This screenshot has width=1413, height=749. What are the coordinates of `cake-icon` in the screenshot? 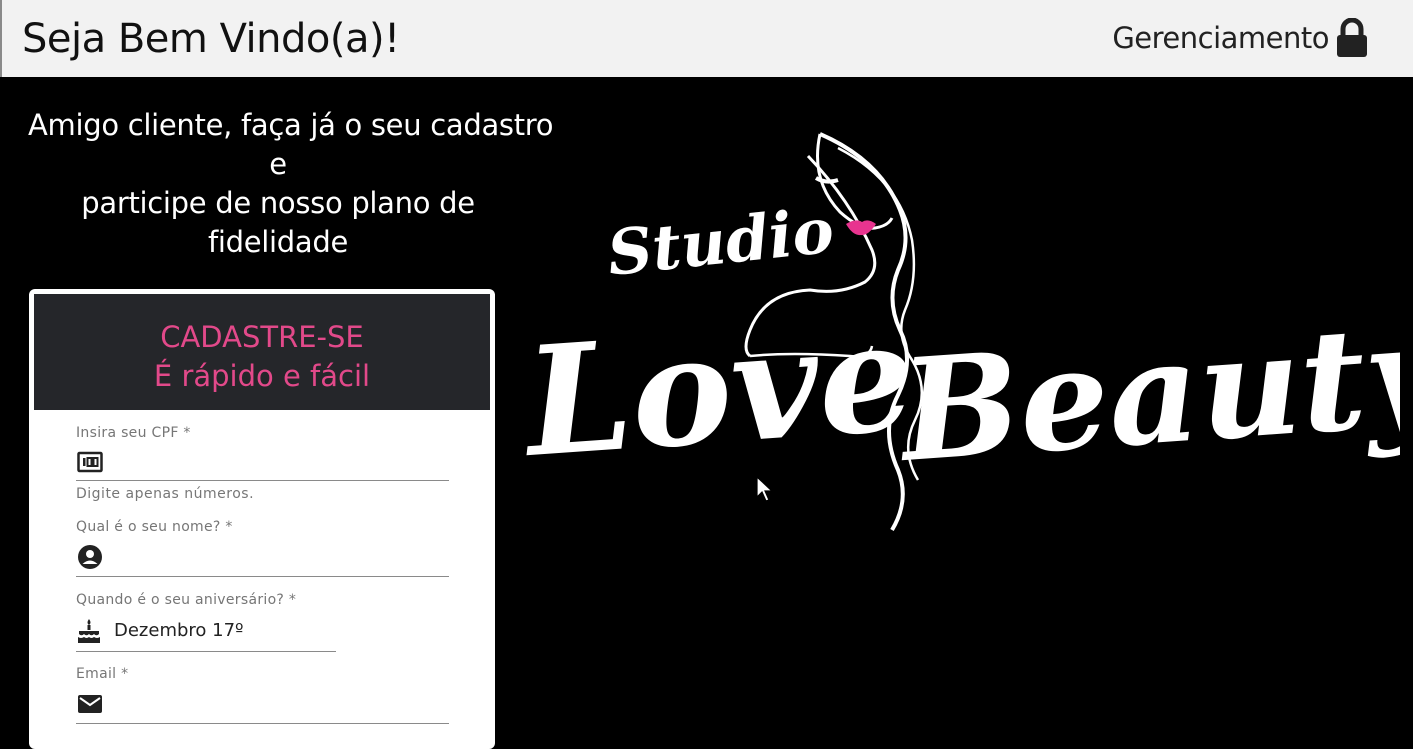 It's located at (89, 631).